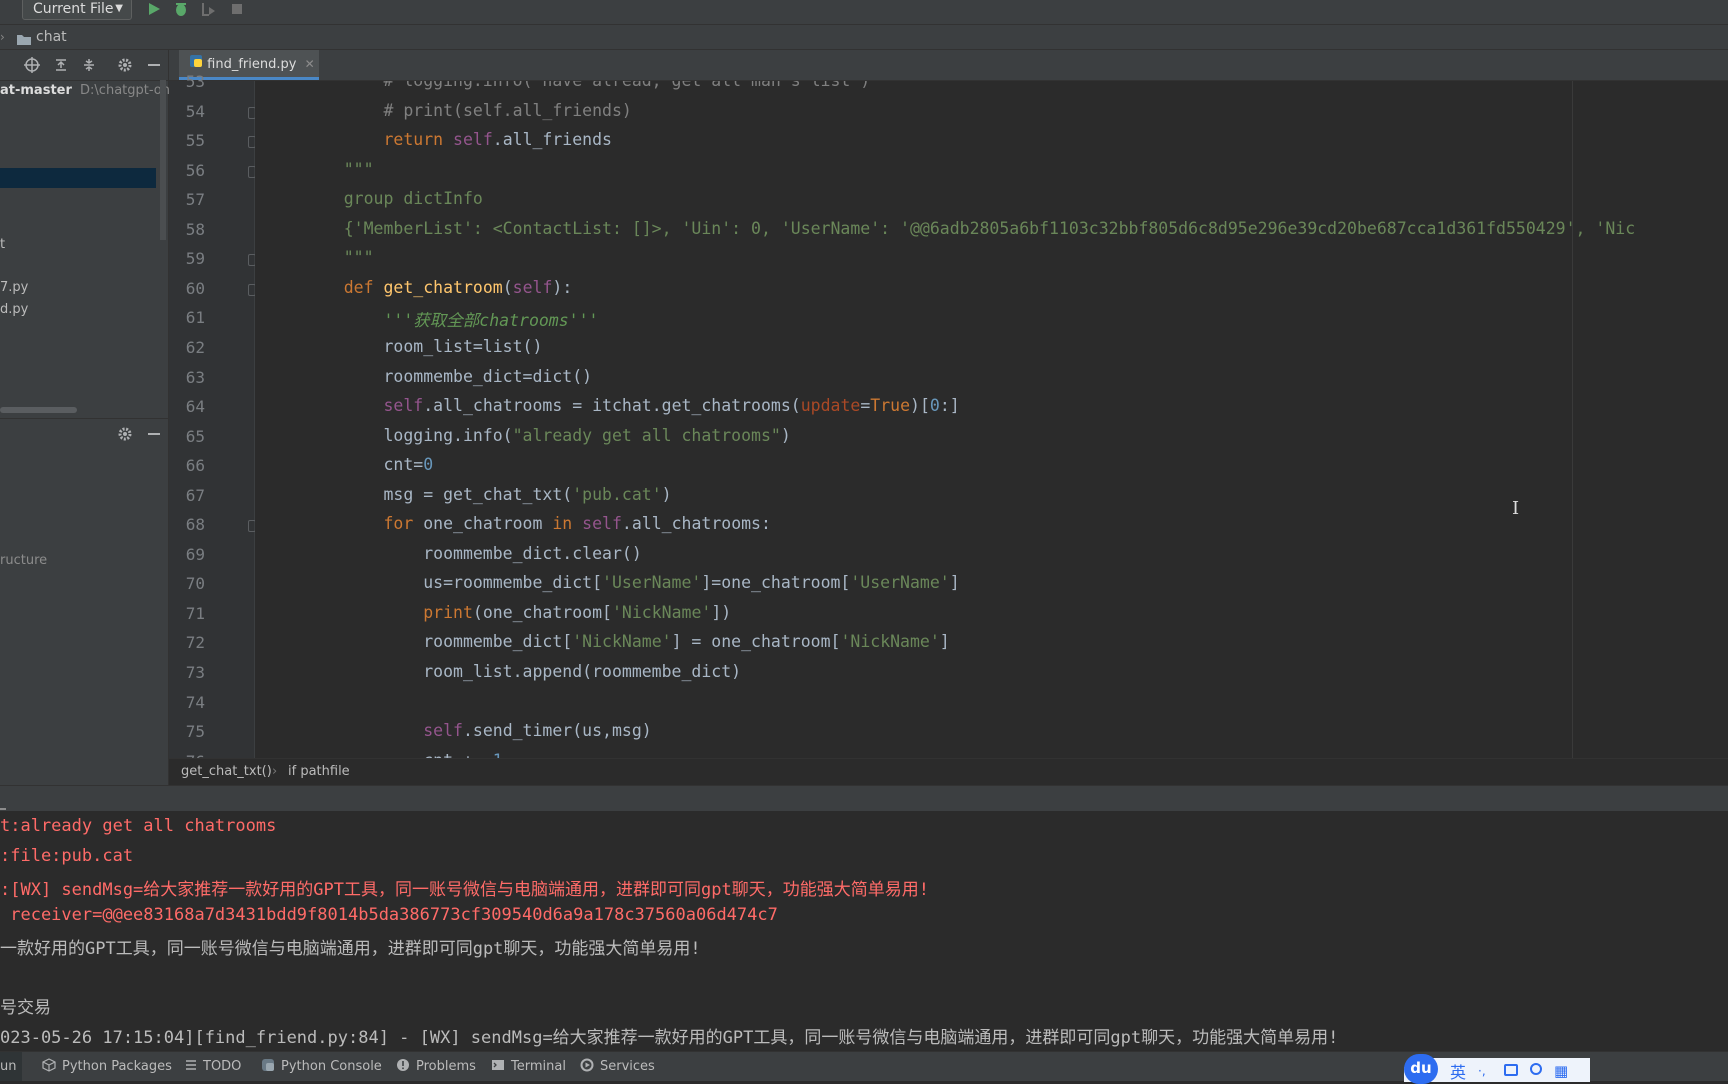  I want to click on line-number: 72, so click(187, 642).